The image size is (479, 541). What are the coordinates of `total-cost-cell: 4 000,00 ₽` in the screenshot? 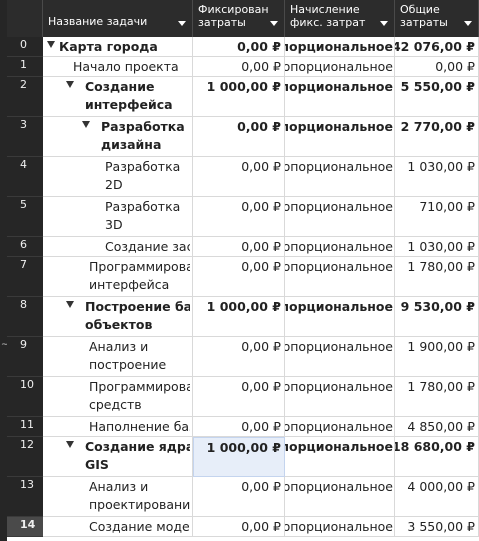 It's located at (437, 497).